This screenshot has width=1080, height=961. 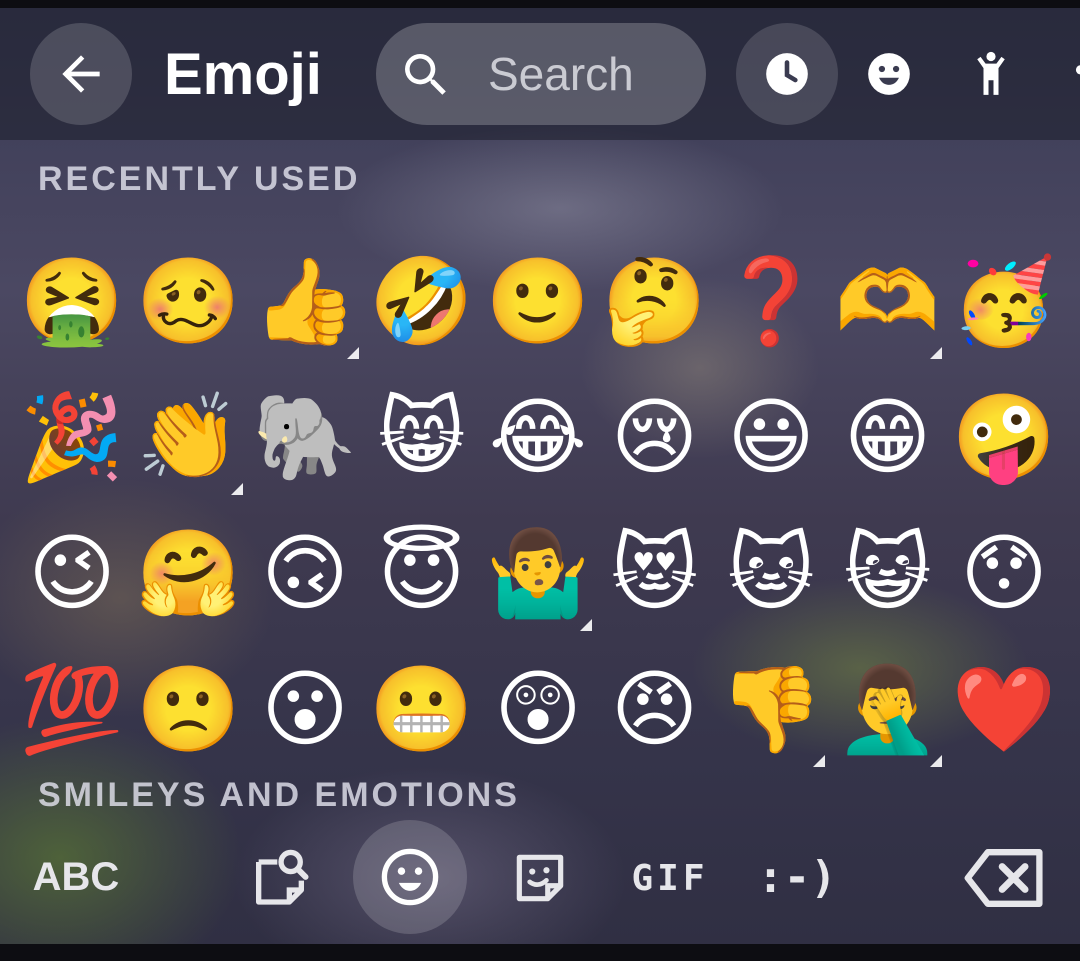 I want to click on emoji-glyph: 😬, so click(x=421, y=709).